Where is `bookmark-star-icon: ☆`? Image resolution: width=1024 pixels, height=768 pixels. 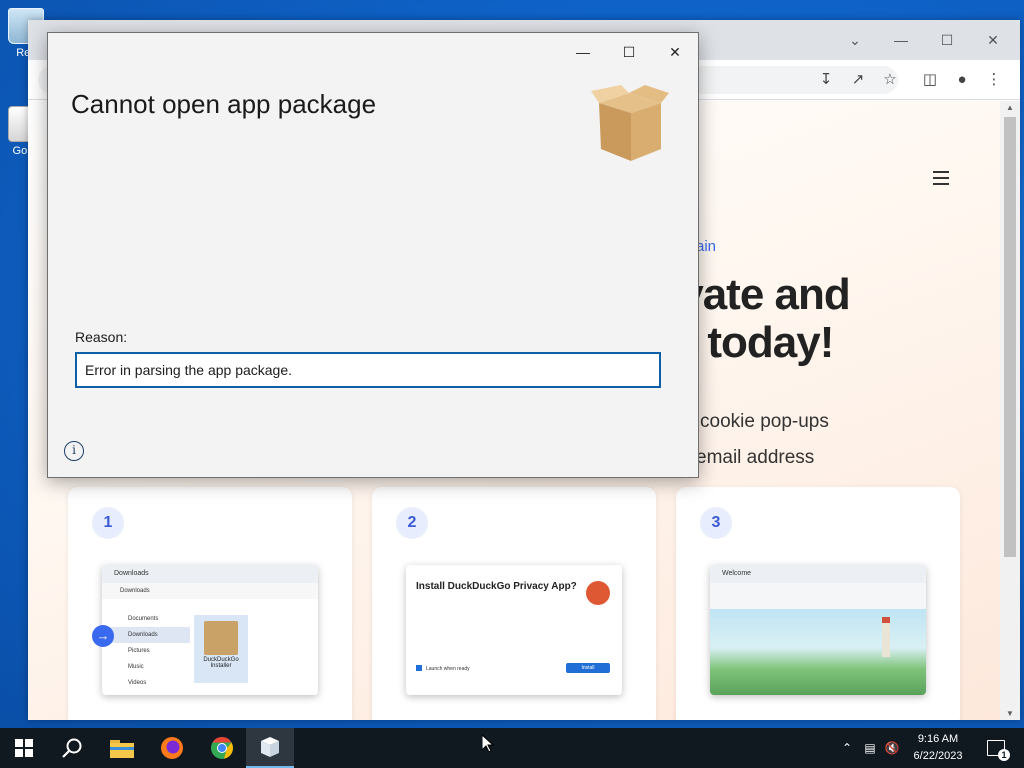 bookmark-star-icon: ☆ is located at coordinates (890, 80).